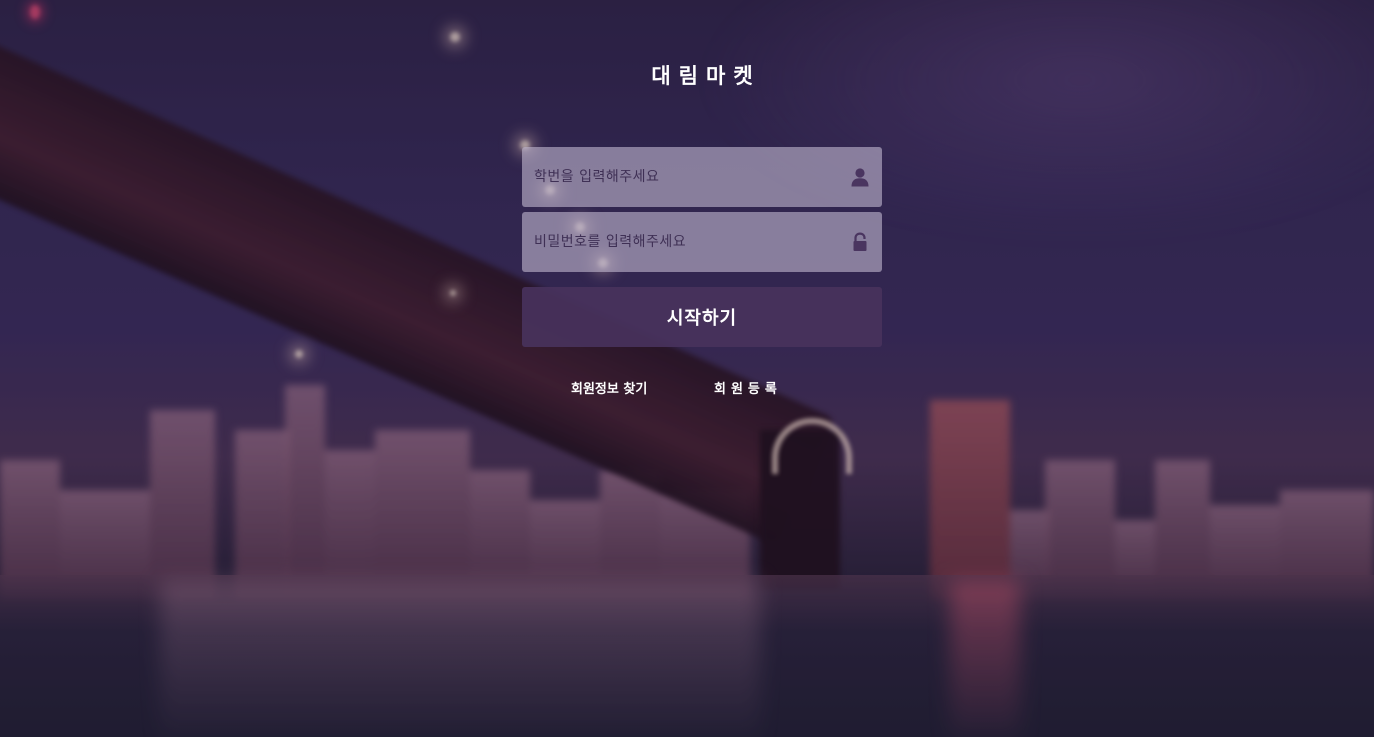 Image resolution: width=1374 pixels, height=737 pixels. What do you see at coordinates (706, 76) in the screenshot?
I see `app-title: 대림마켓` at bounding box center [706, 76].